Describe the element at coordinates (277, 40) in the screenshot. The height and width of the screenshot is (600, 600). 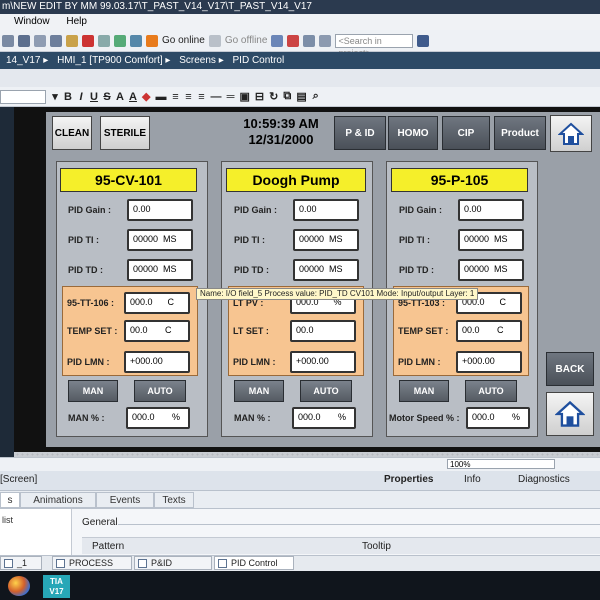
I see `accessible-devices-icon` at that location.